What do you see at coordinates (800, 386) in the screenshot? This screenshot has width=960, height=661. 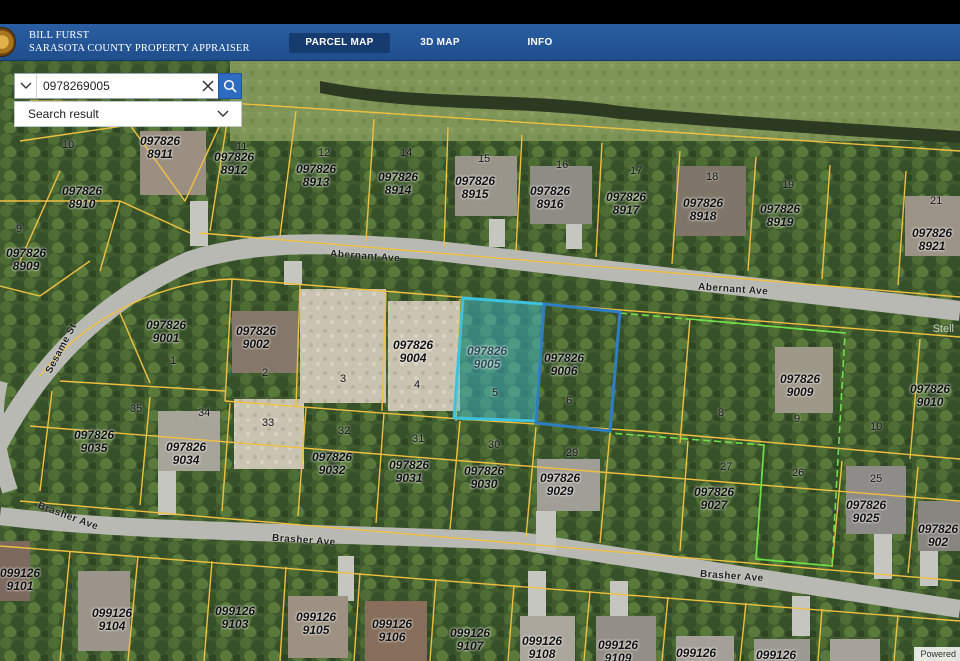 I see `parcel-label: 097826 9009` at bounding box center [800, 386].